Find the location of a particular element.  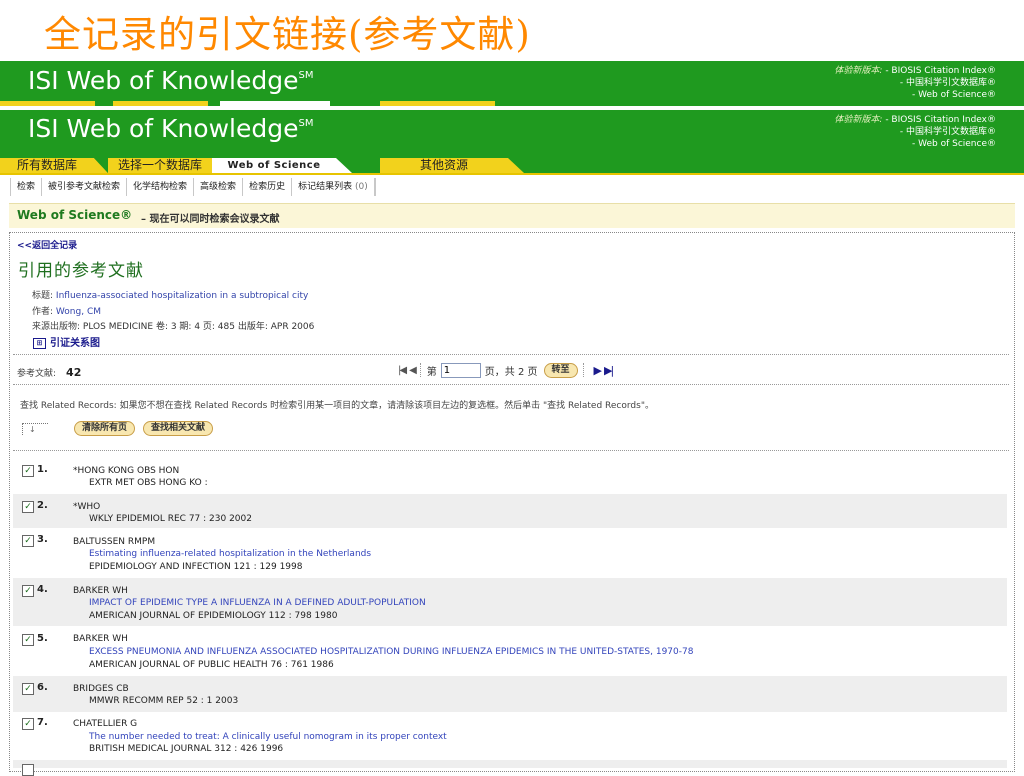

last-page-icon: ▶| is located at coordinates (609, 370).